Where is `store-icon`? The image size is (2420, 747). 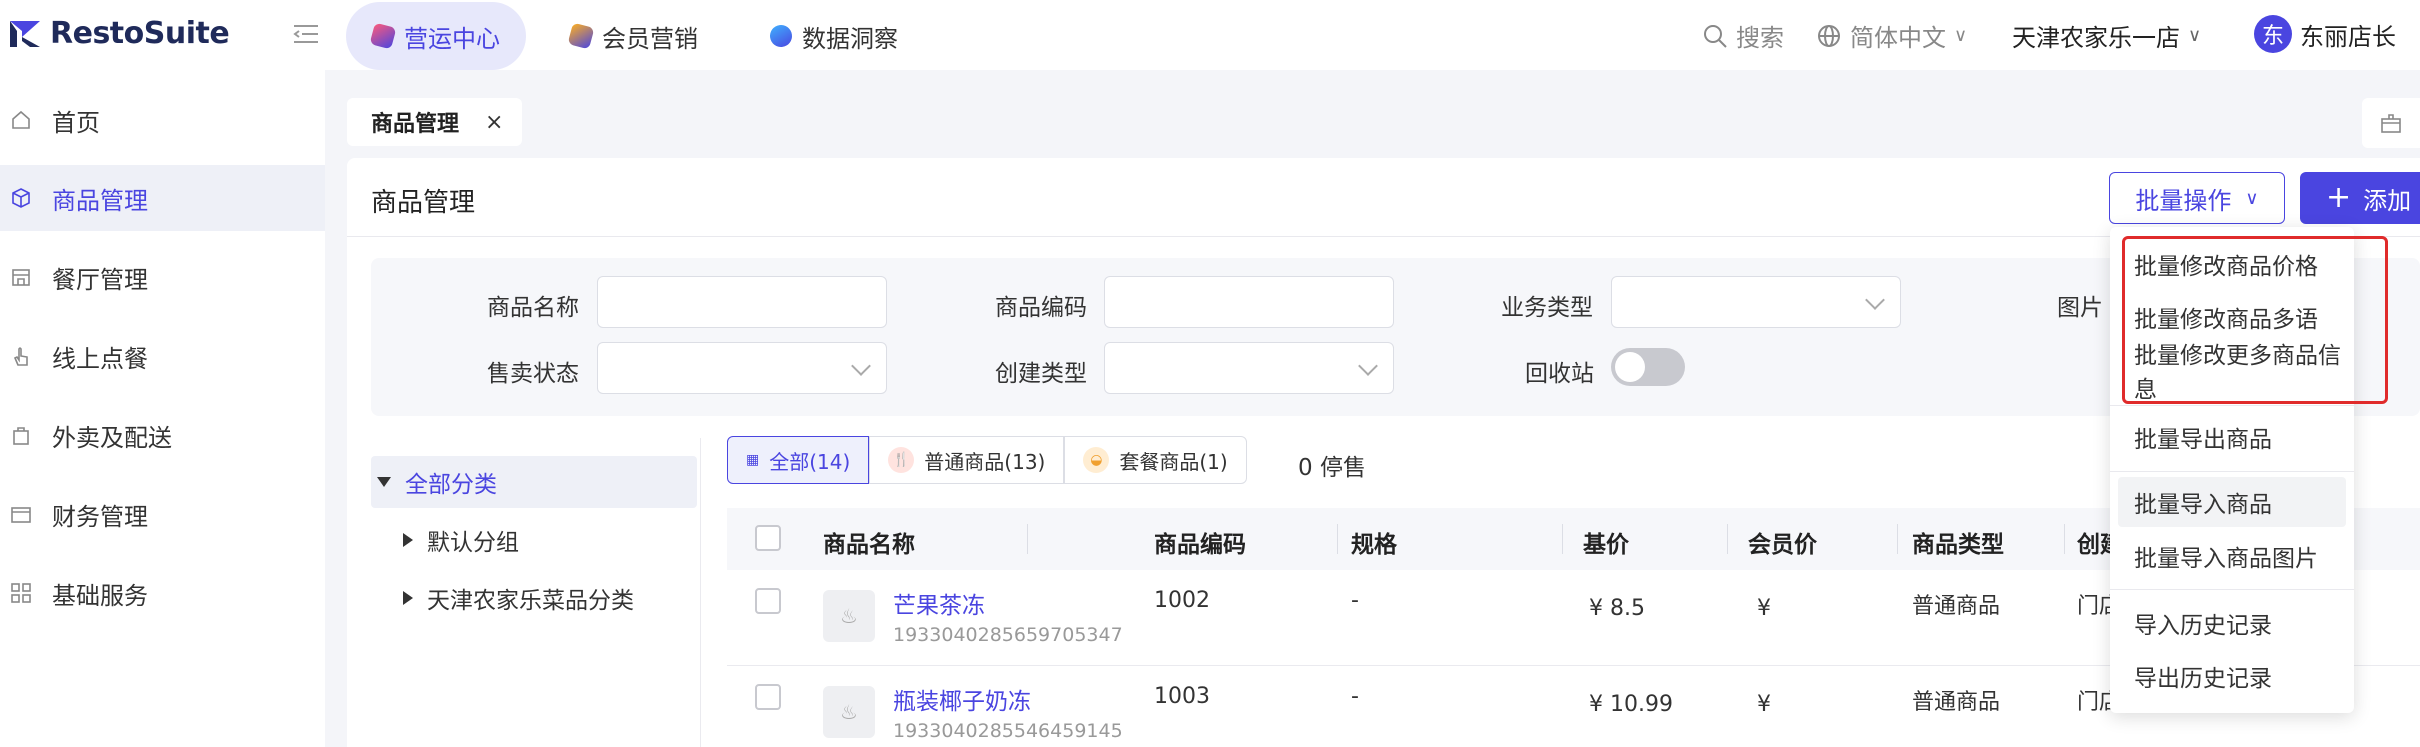
store-icon is located at coordinates (21, 277).